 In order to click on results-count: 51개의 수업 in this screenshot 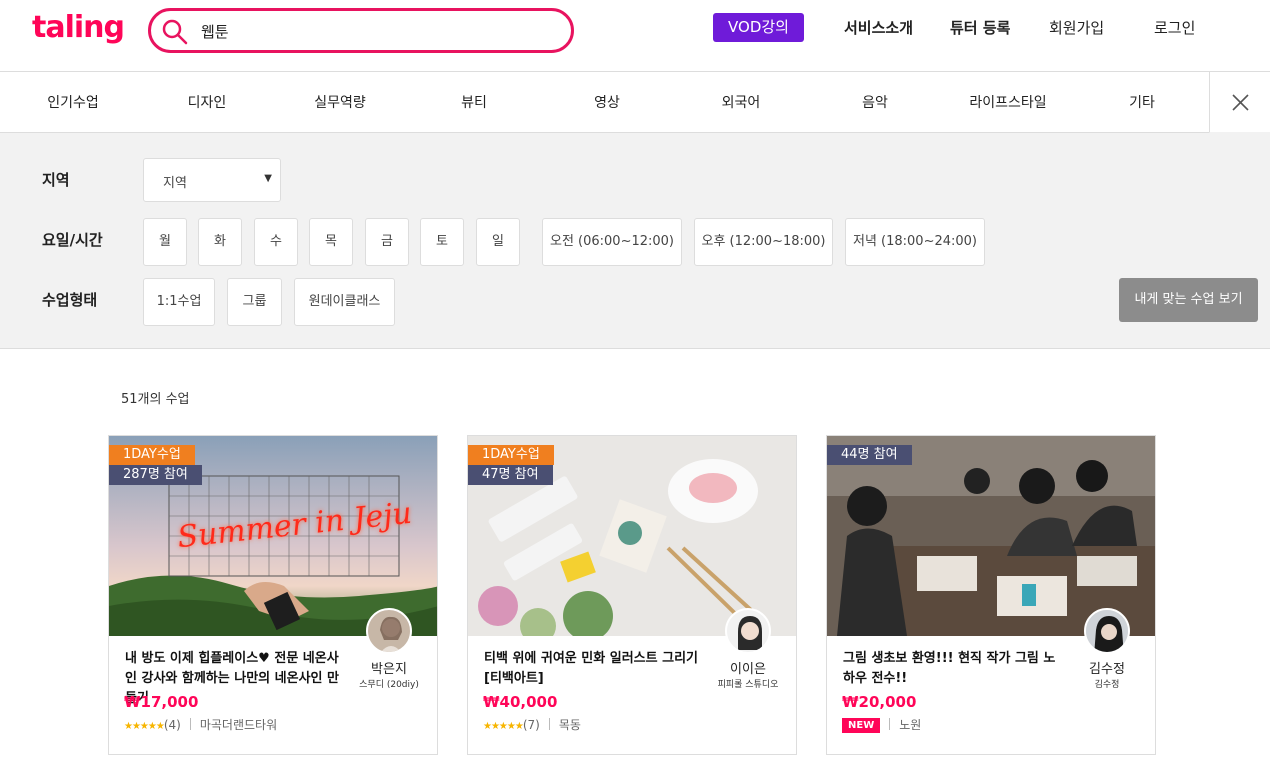, I will do `click(155, 399)`.